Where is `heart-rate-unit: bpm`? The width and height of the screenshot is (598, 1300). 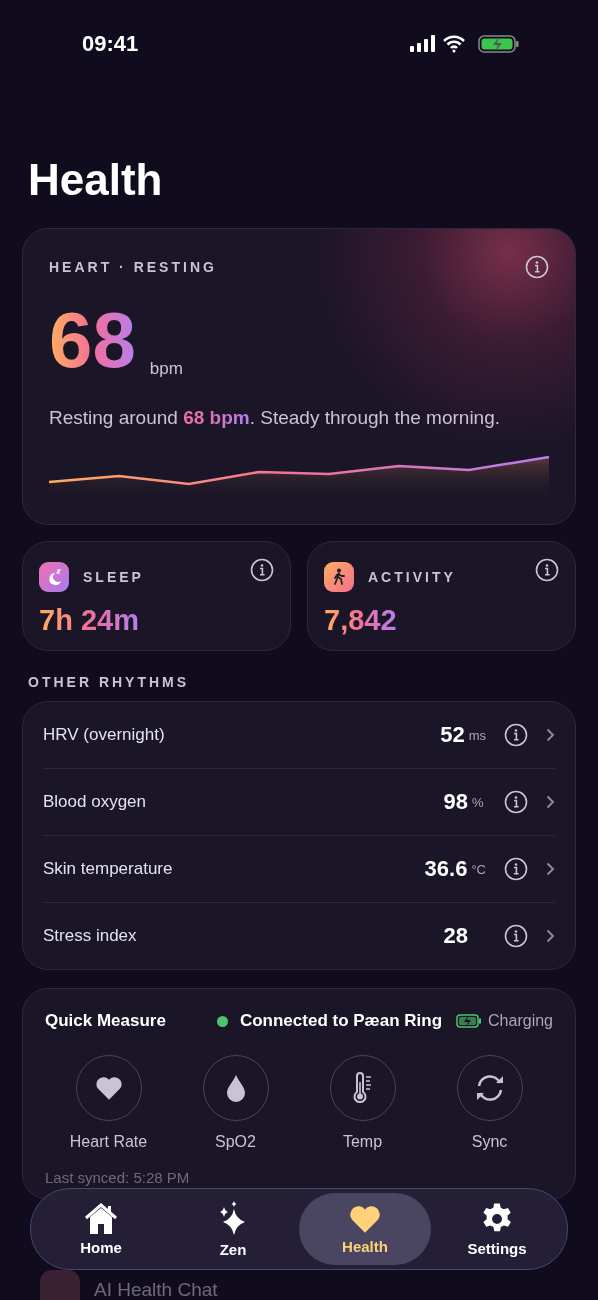 heart-rate-unit: bpm is located at coordinates (166, 369).